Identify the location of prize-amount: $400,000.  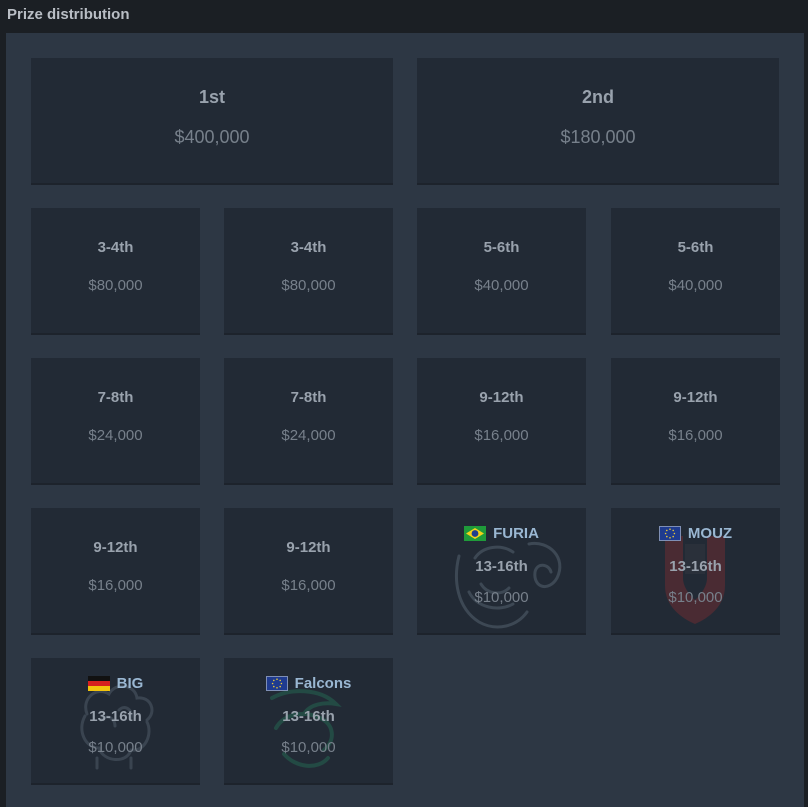
(212, 137).